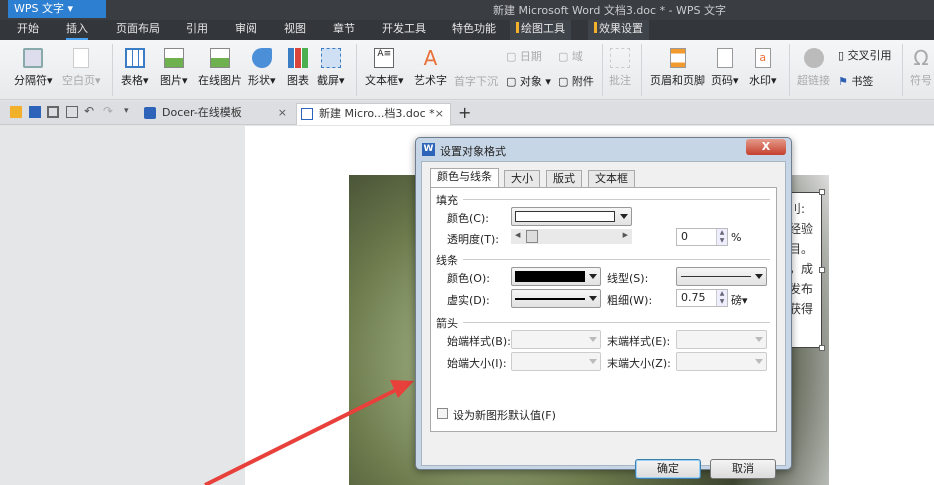 This screenshot has height=485, width=934. I want to click on arrows-heading: 箭头, so click(447, 323).